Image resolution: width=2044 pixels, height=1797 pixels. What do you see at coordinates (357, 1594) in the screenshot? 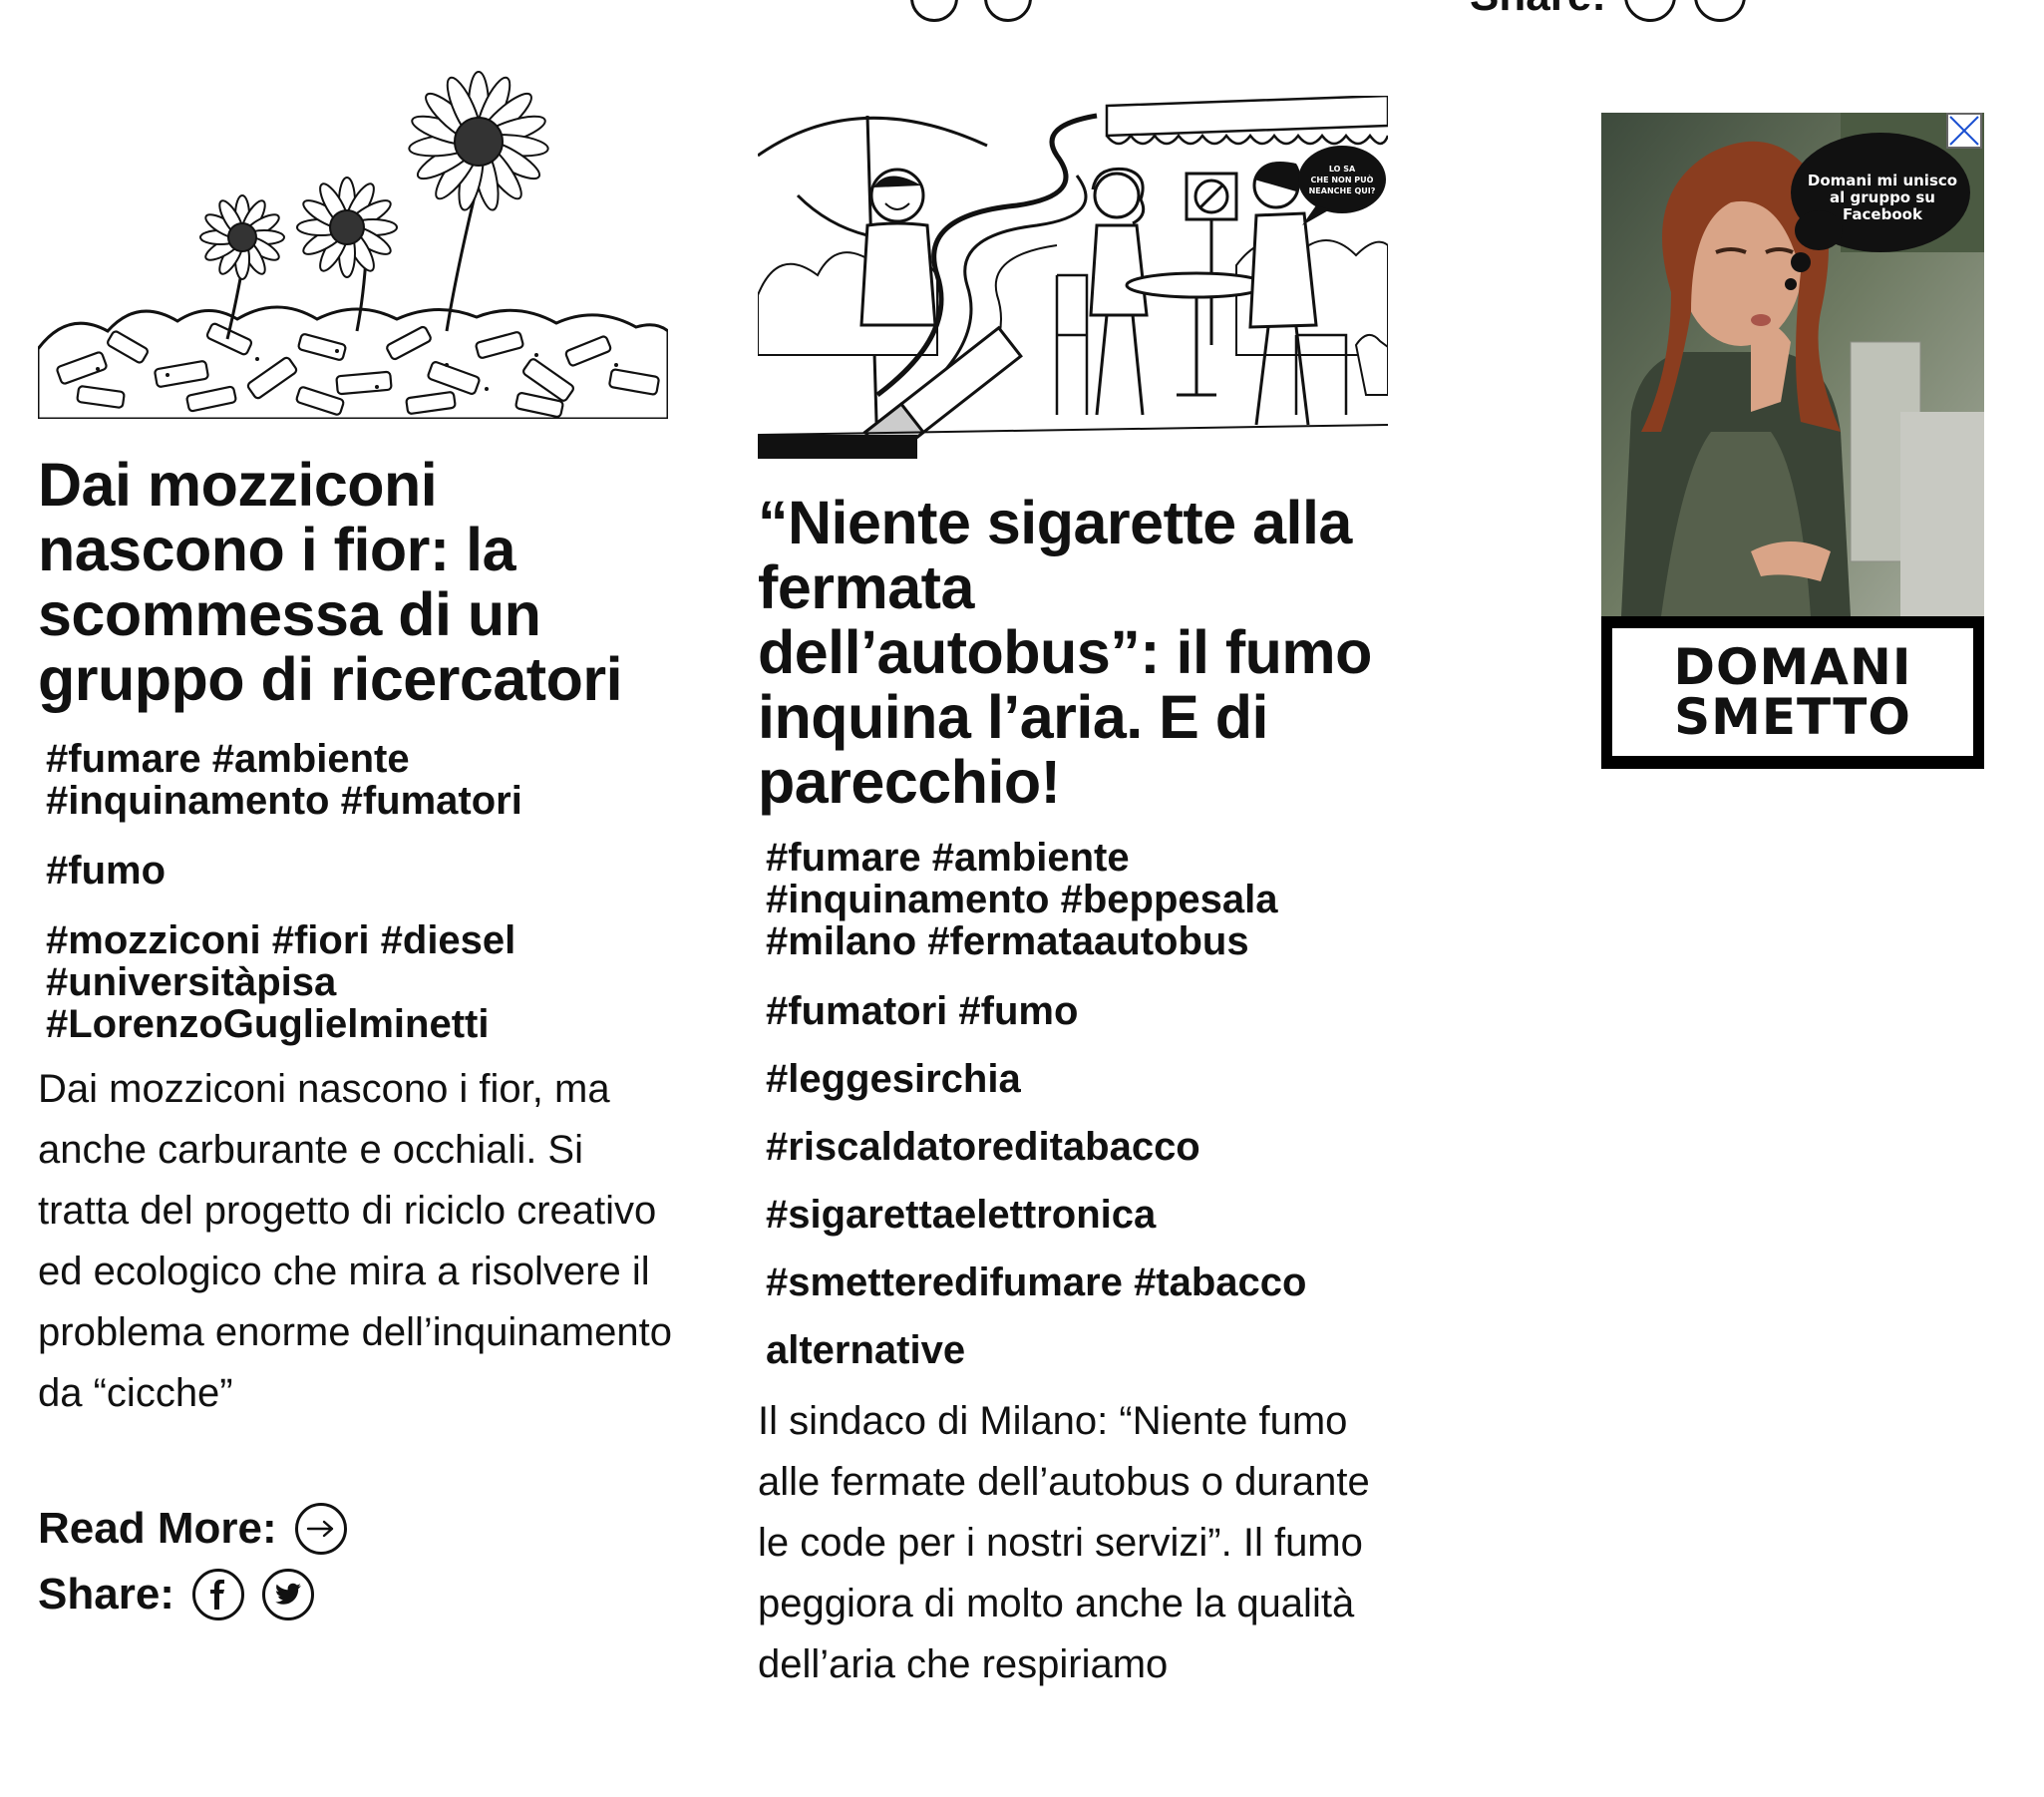
I see `share-row: Share:` at bounding box center [357, 1594].